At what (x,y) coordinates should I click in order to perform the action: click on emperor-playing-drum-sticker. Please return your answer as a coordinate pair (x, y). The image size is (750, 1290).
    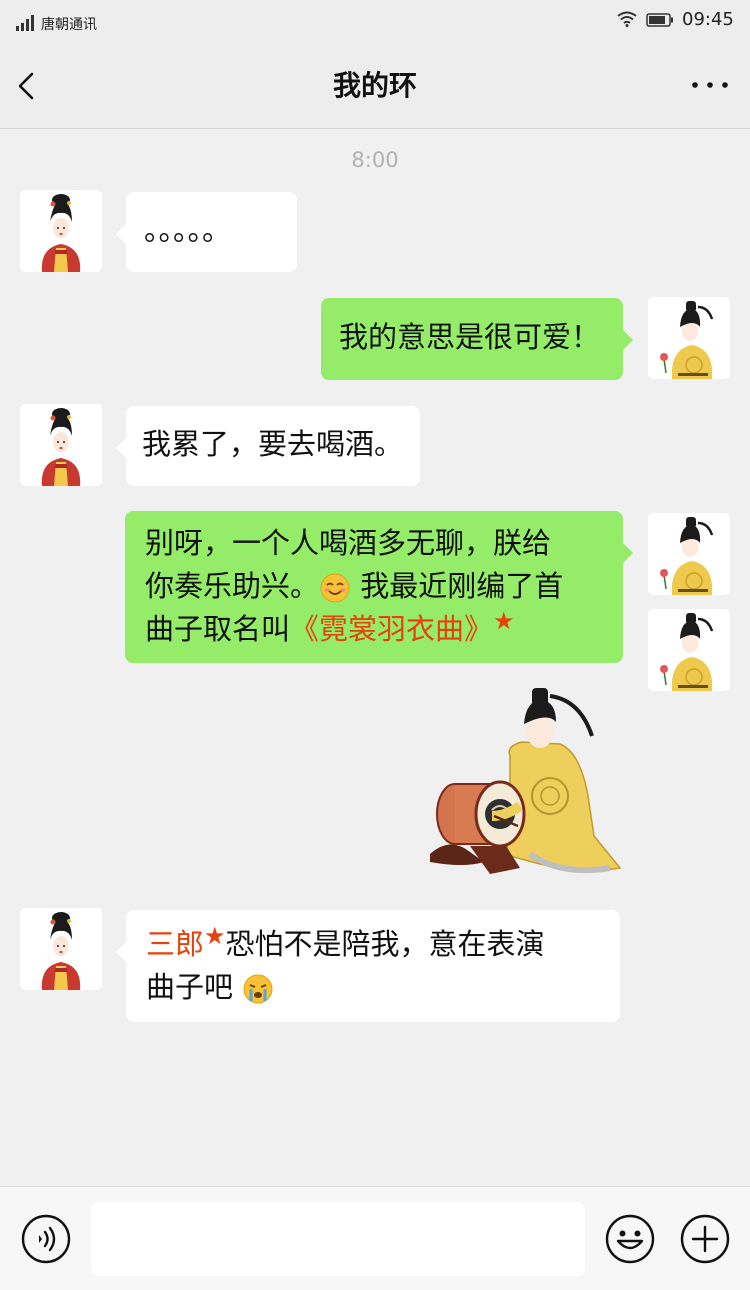
    Looking at the image, I should click on (516, 786).